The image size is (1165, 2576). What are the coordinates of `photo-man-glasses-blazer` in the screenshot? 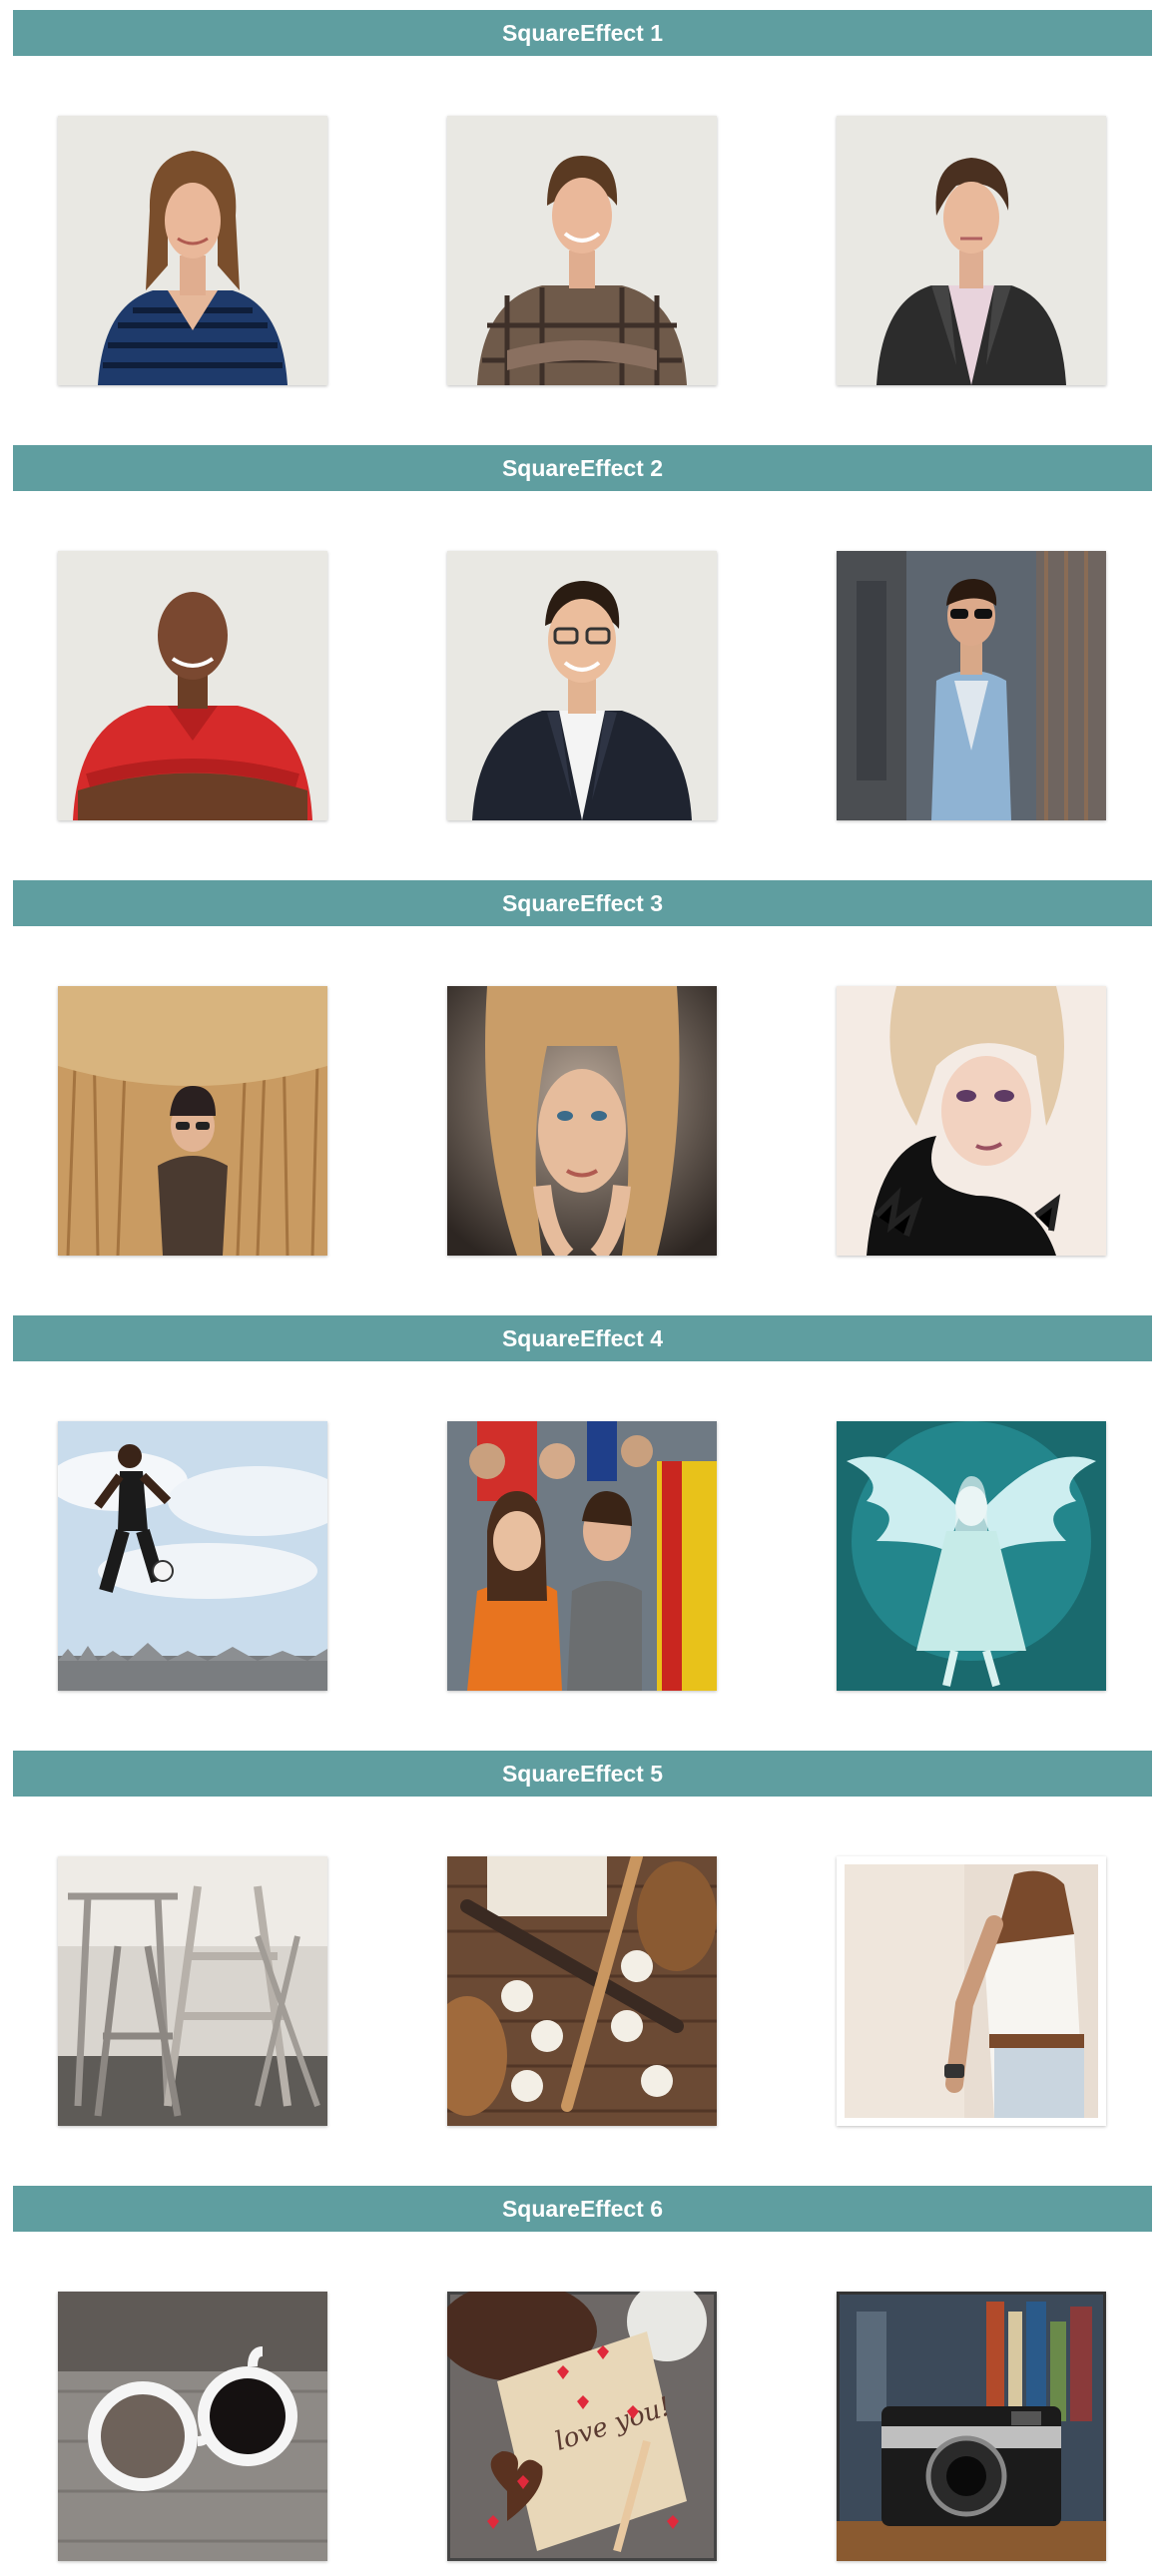 It's located at (582, 686).